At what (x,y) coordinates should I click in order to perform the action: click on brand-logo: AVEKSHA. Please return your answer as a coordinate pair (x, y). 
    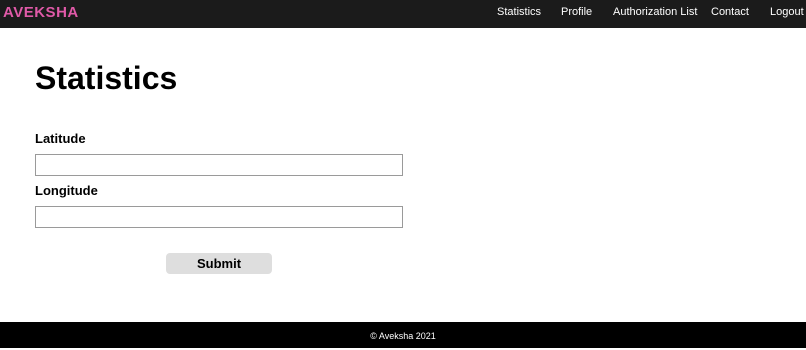
    Looking at the image, I should click on (41, 13).